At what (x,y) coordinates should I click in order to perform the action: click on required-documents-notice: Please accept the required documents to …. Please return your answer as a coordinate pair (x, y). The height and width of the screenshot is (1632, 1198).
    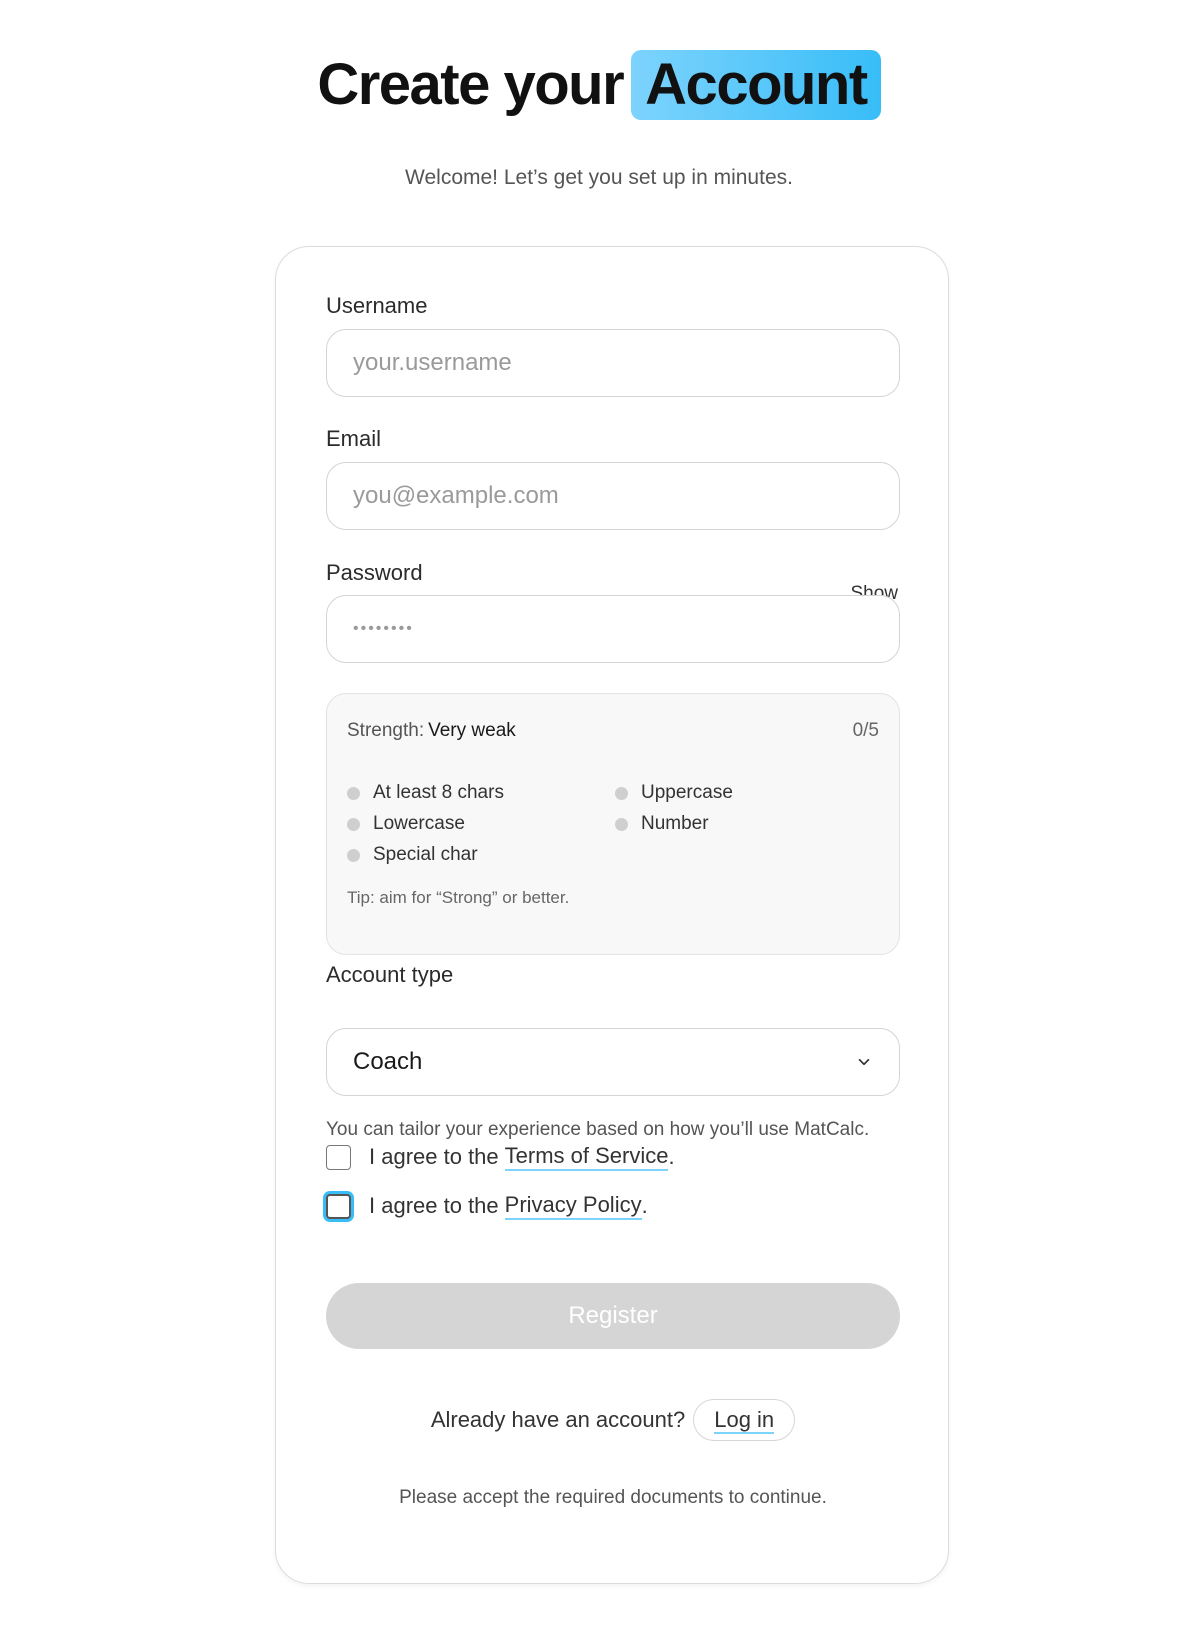
    Looking at the image, I should click on (613, 1497).